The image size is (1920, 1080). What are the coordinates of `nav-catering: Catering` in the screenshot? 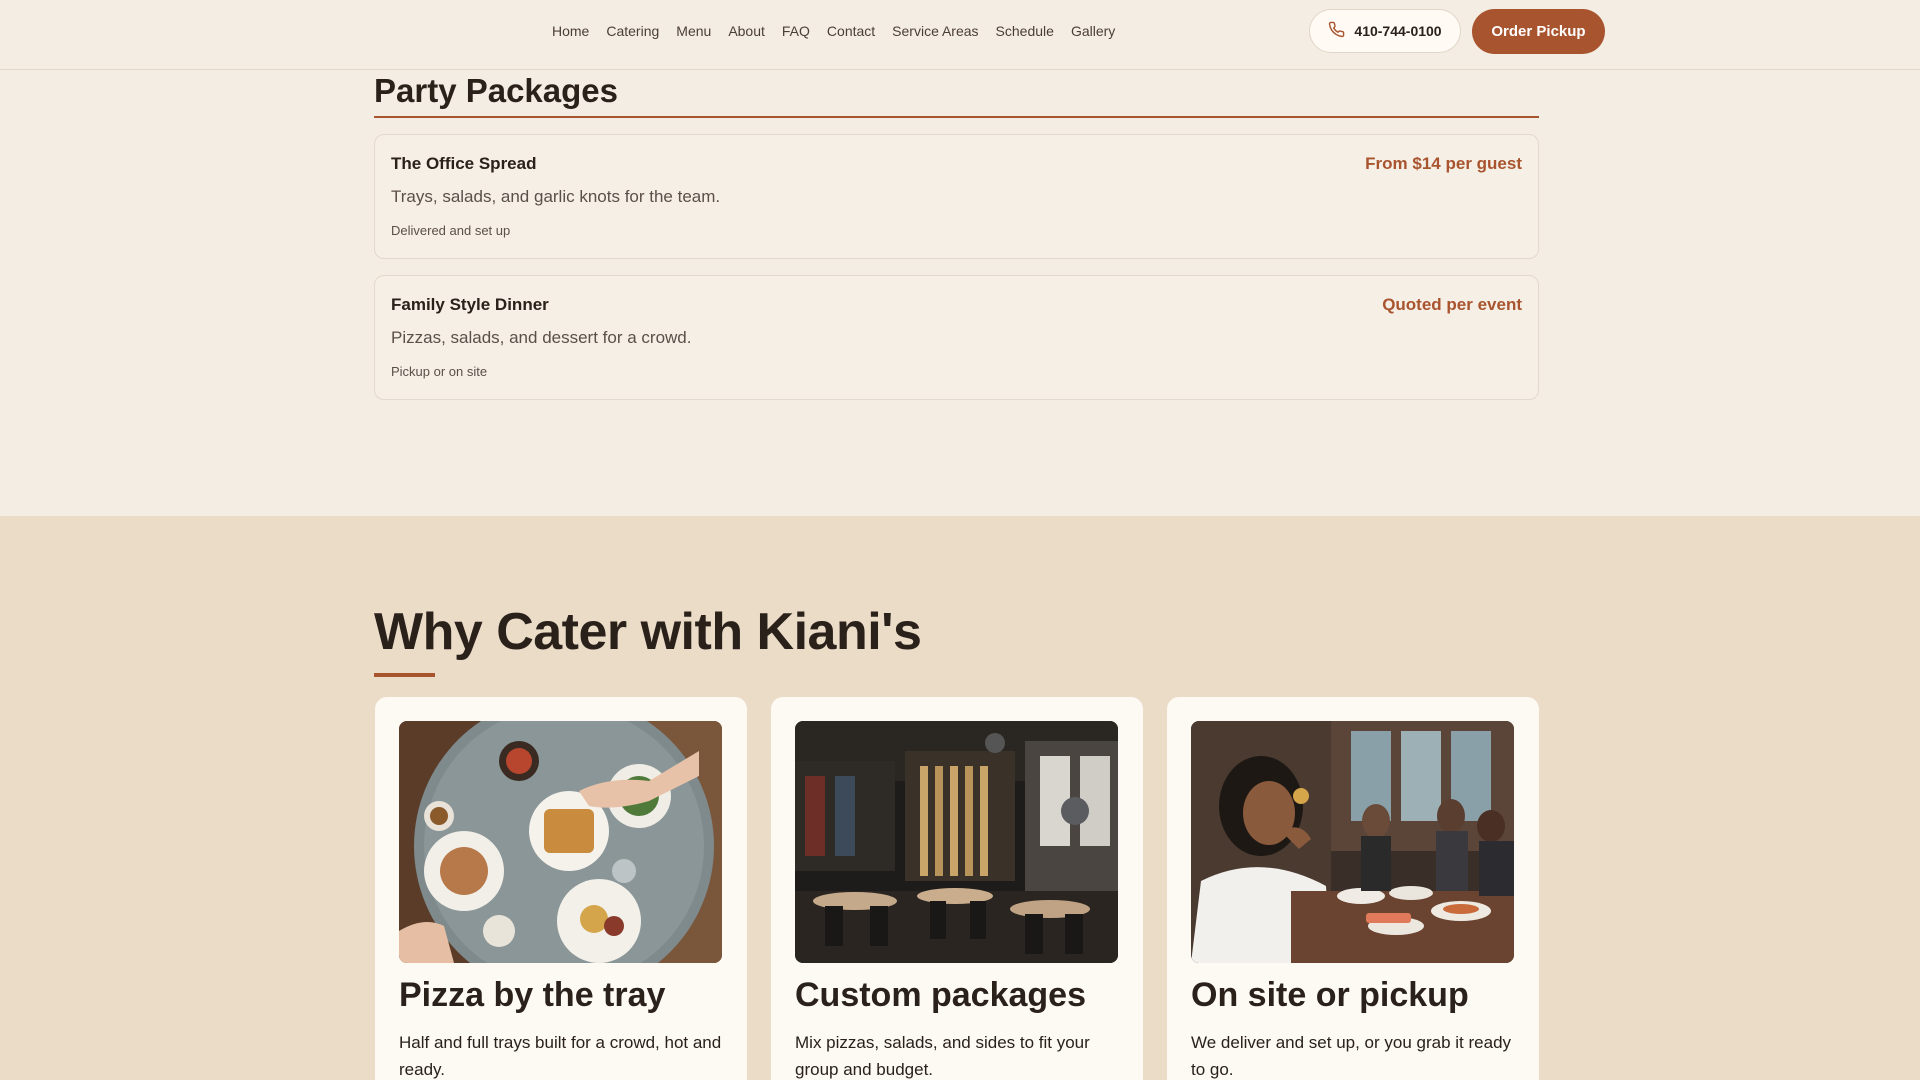 It's located at (632, 31).